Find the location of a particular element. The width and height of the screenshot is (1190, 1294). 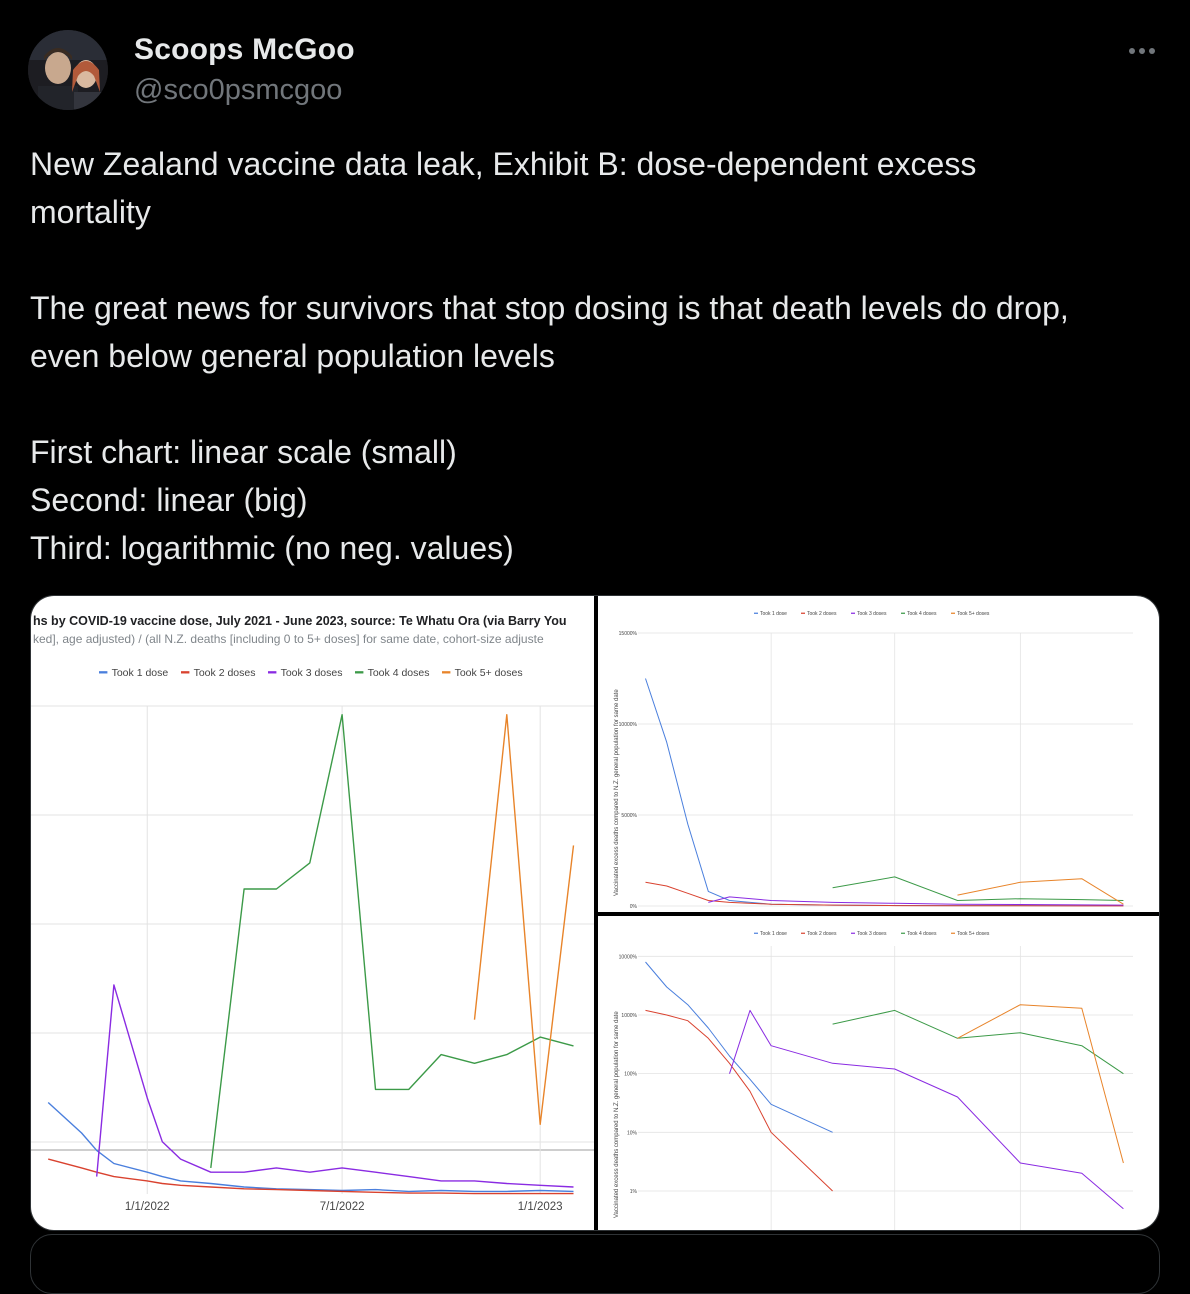

y-tick-label: 100% is located at coordinates (630, 1075).